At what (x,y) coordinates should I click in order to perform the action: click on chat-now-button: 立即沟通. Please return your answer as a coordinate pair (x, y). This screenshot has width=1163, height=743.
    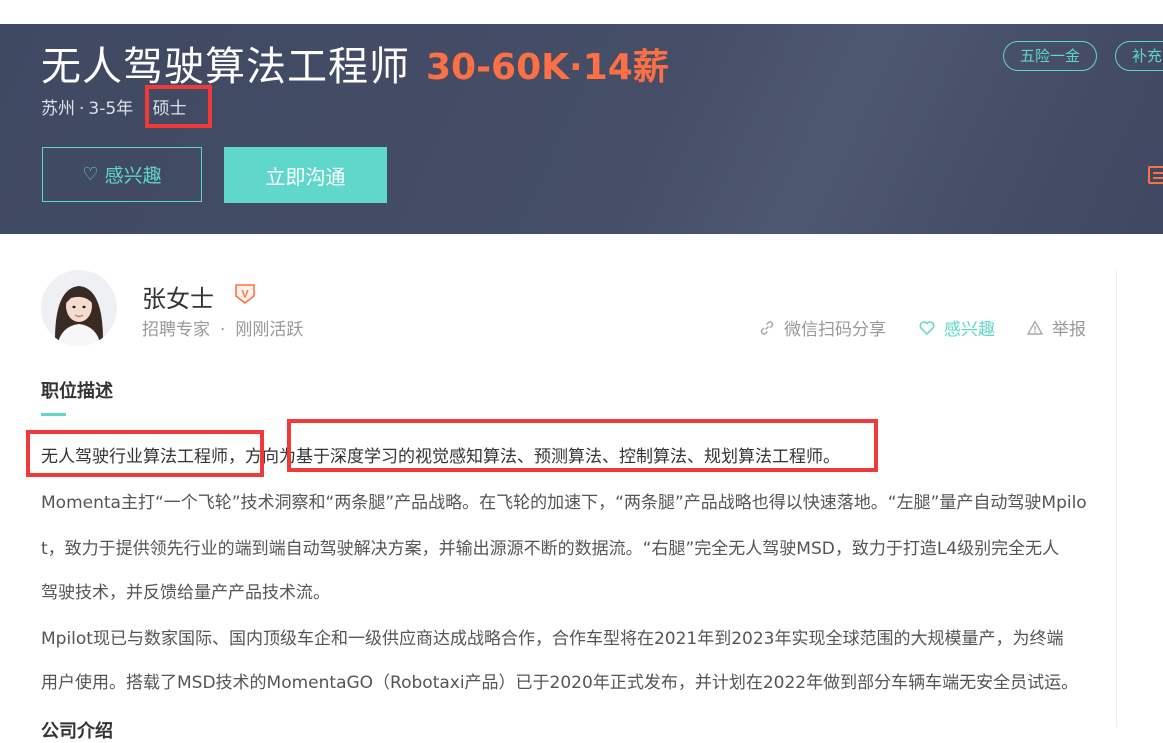
    Looking at the image, I should click on (305, 175).